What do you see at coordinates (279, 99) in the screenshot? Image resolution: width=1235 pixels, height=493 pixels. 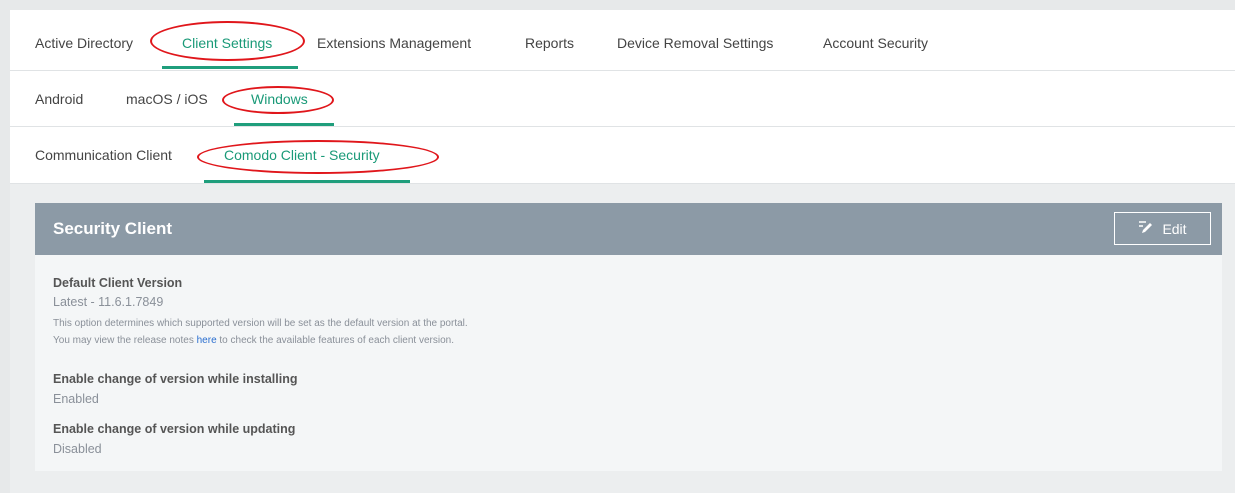 I see `tab-windows: Windows` at bounding box center [279, 99].